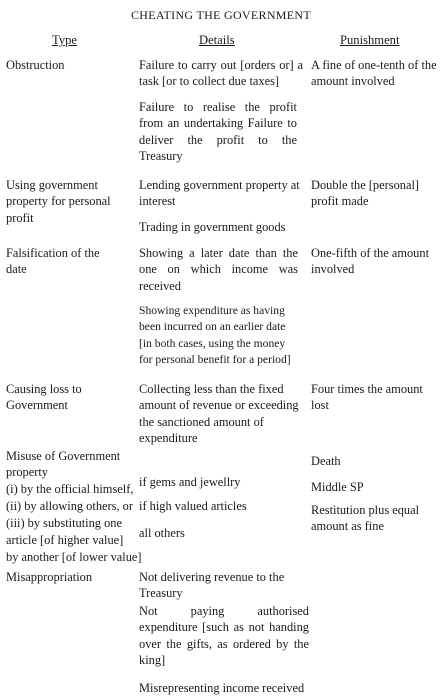 The image size is (442, 700). What do you see at coordinates (74, 557) in the screenshot?
I see `row-misuse-type-line-7: by another [of lower value]` at bounding box center [74, 557].